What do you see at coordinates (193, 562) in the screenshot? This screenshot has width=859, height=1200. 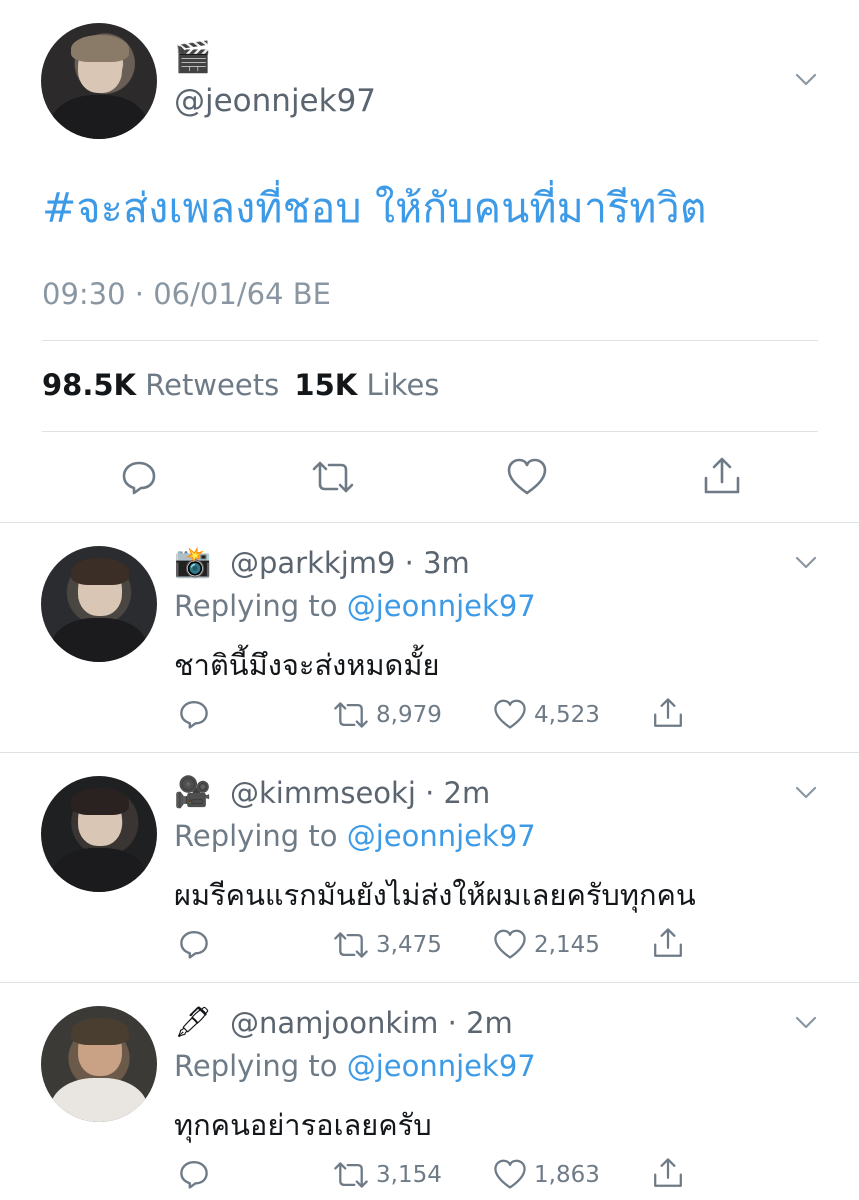 I see `camera-emoji: 📸` at bounding box center [193, 562].